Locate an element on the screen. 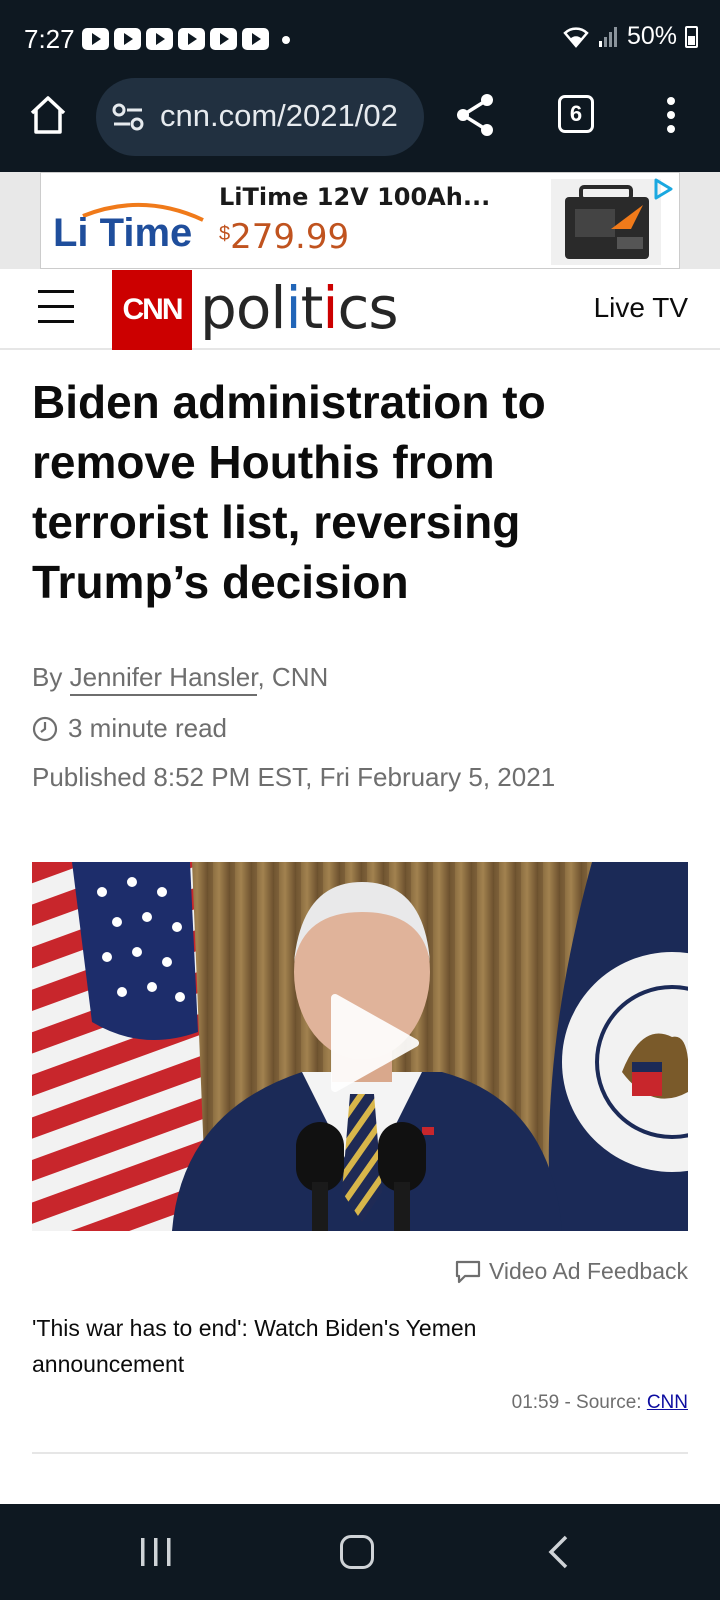 Image resolution: width=720 pixels, height=1600 pixels. byline: By Jennifer Hansler, CNN is located at coordinates (180, 679).